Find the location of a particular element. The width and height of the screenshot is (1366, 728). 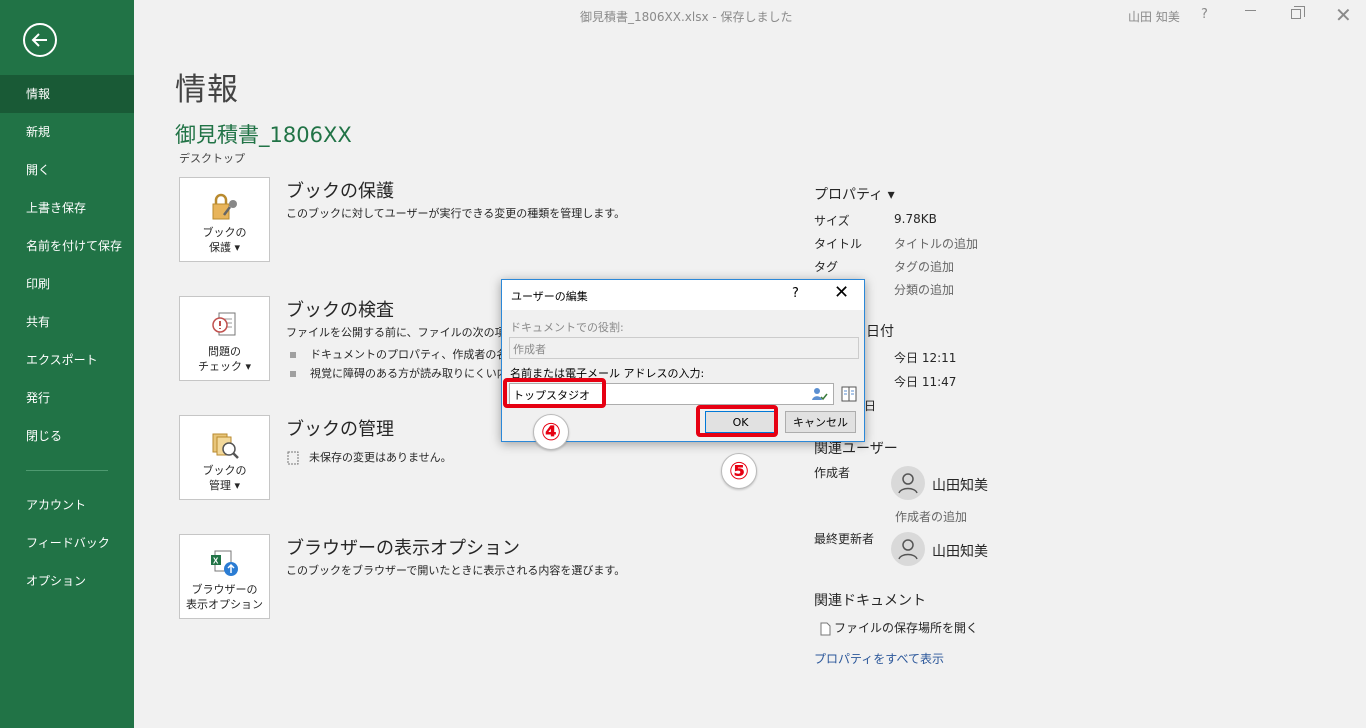

manage-title: ブックの管理 is located at coordinates (340, 429).